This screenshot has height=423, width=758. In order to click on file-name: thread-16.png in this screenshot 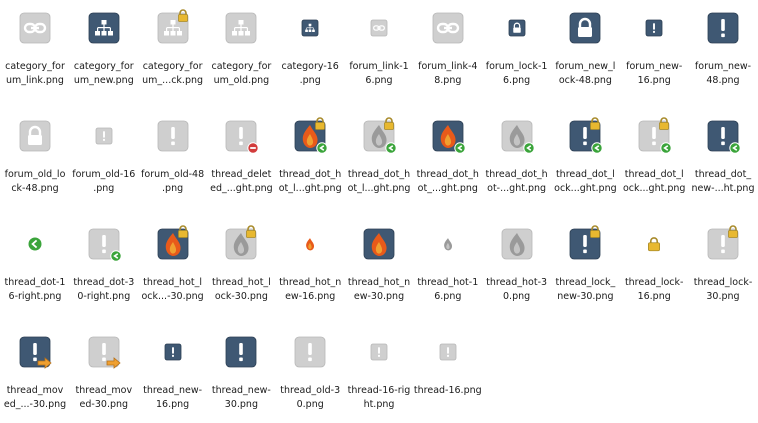, I will do `click(447, 390)`.